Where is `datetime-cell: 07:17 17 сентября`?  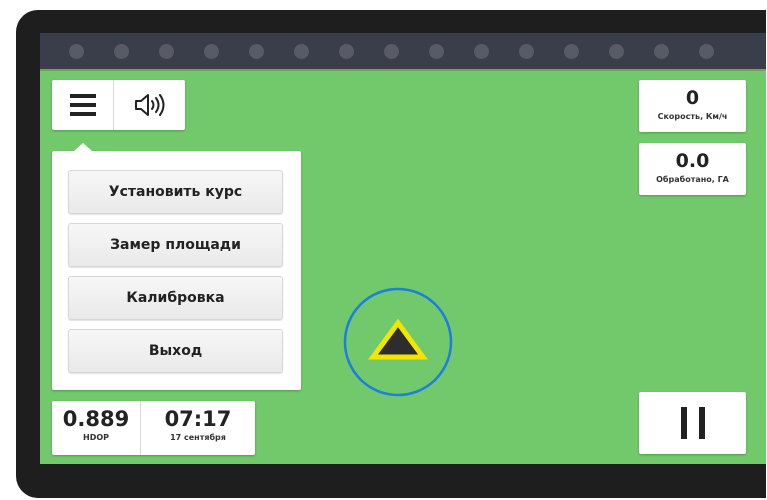
datetime-cell: 07:17 17 сентября is located at coordinates (198, 428).